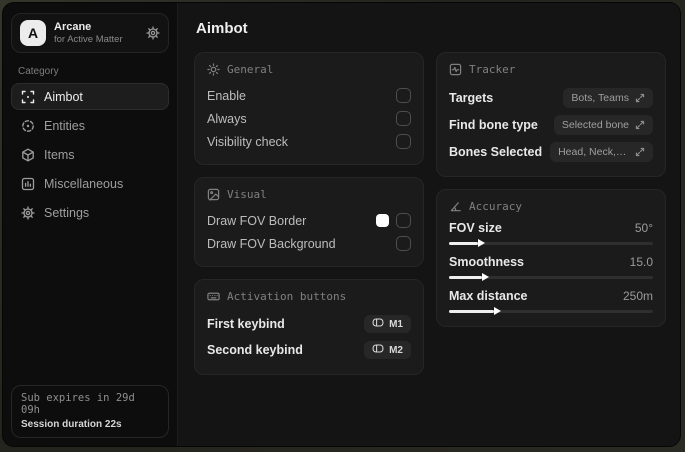  What do you see at coordinates (257, 220) in the screenshot?
I see `setting-label: Draw FOV Border` at bounding box center [257, 220].